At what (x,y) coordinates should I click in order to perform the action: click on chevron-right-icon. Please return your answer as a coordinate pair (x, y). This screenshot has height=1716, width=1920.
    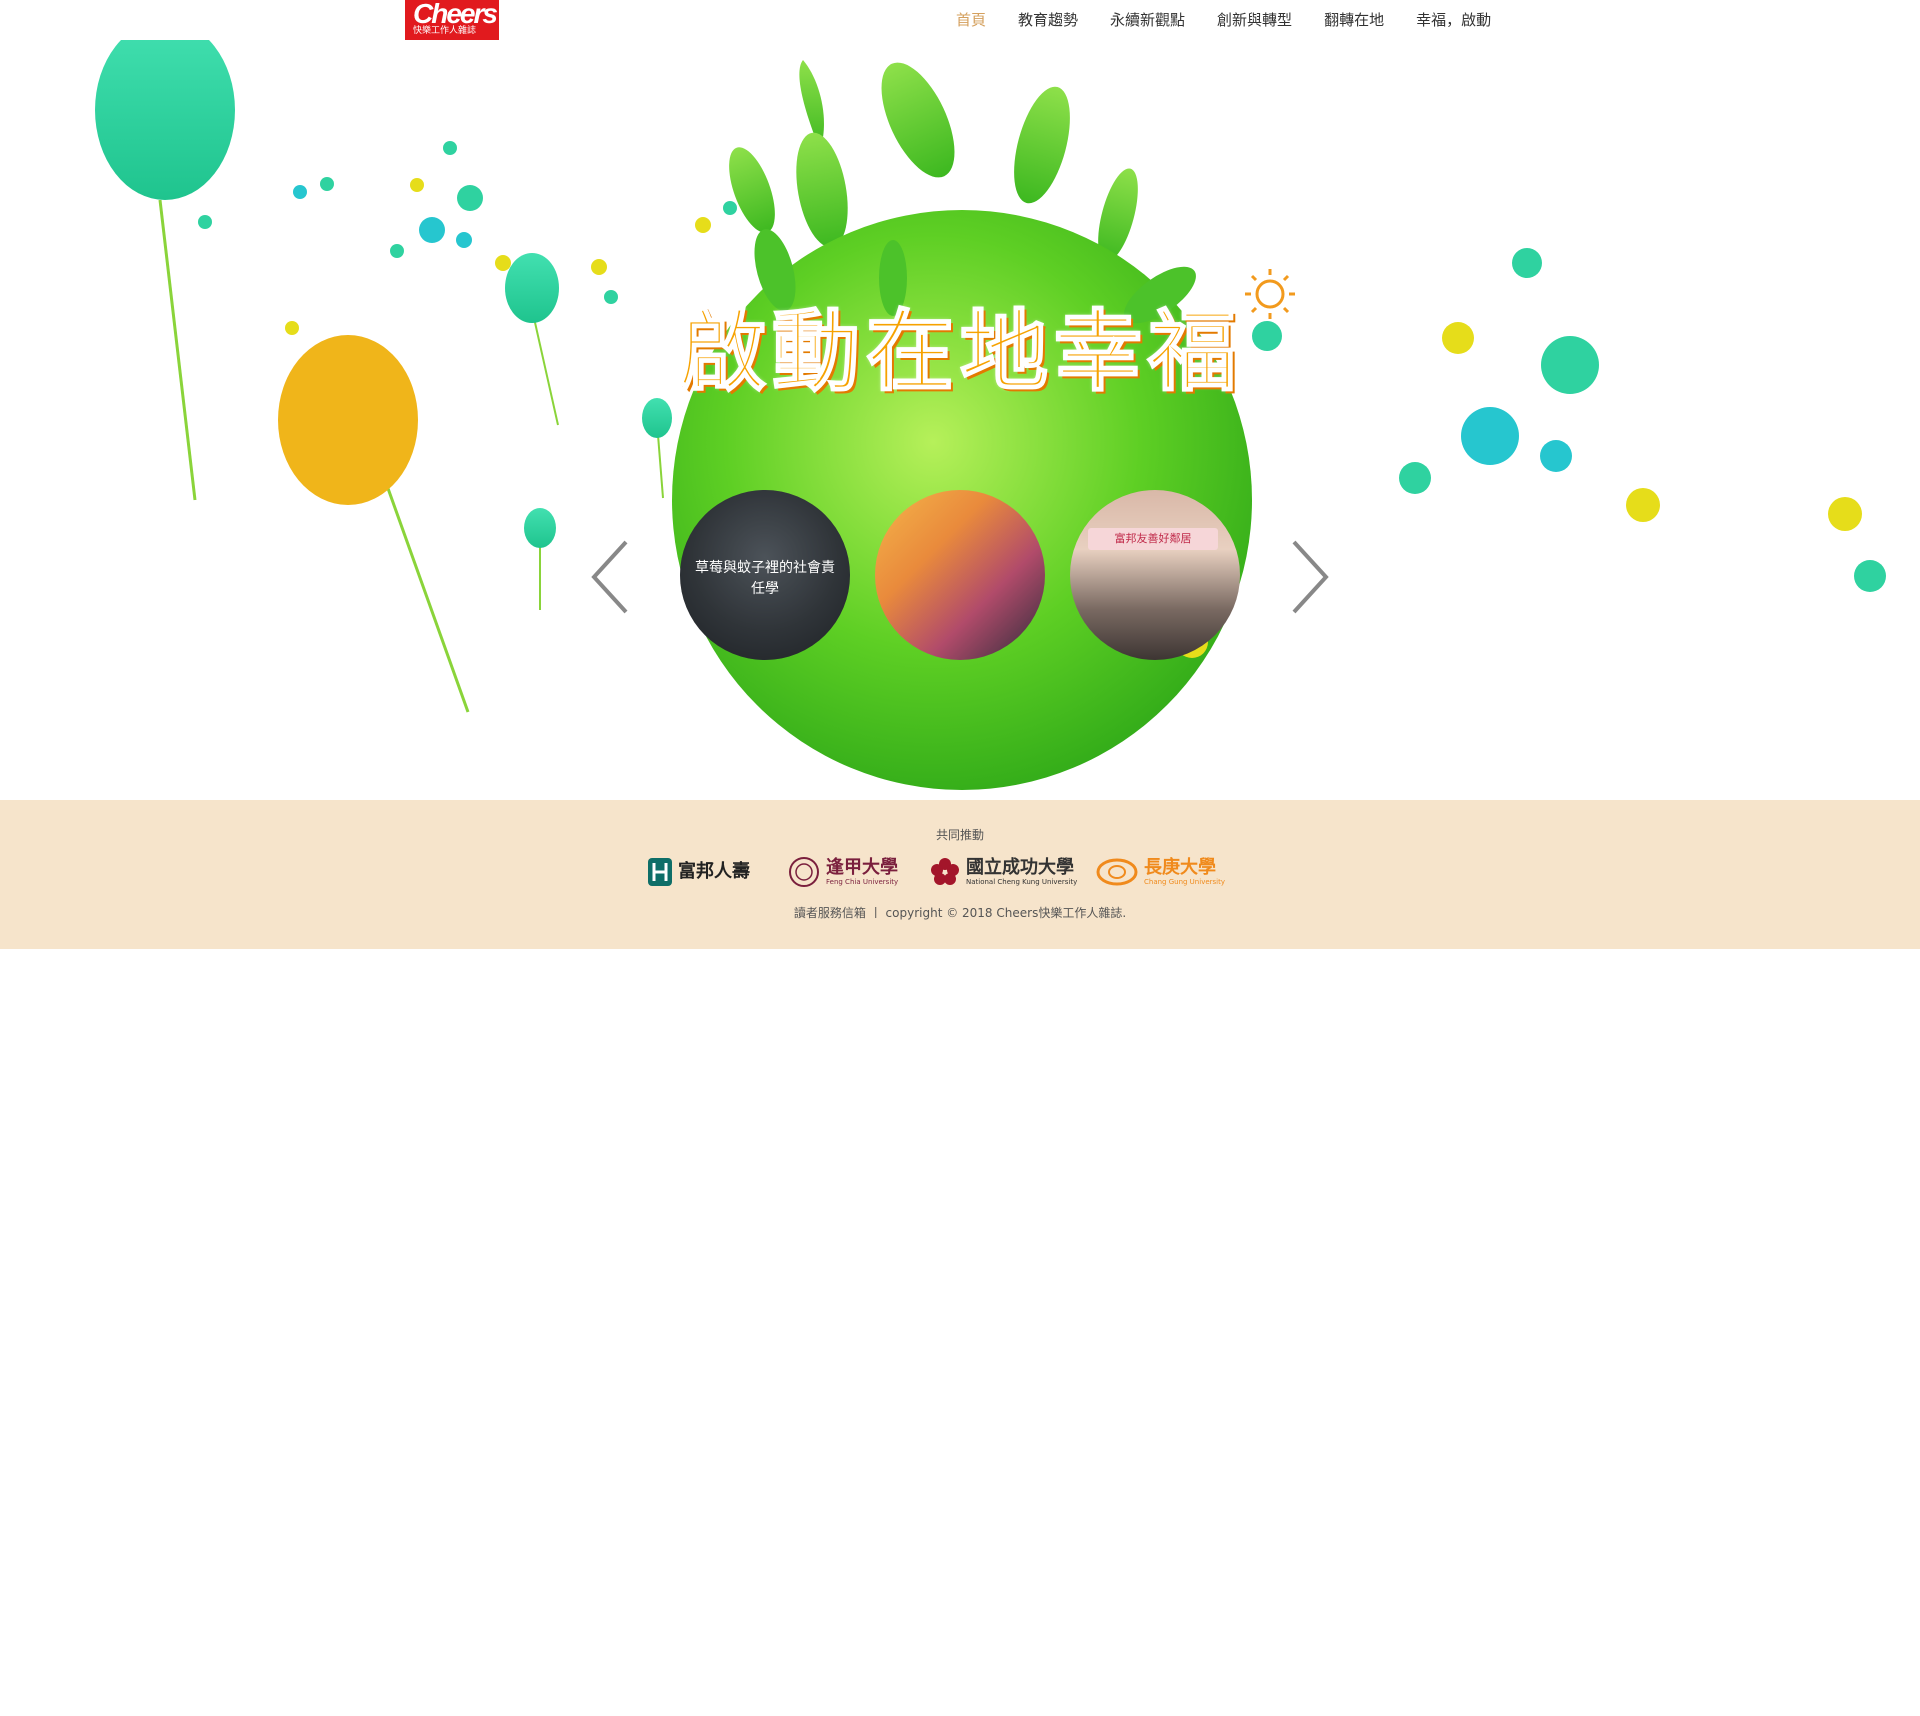
    Looking at the image, I should click on (1310, 577).